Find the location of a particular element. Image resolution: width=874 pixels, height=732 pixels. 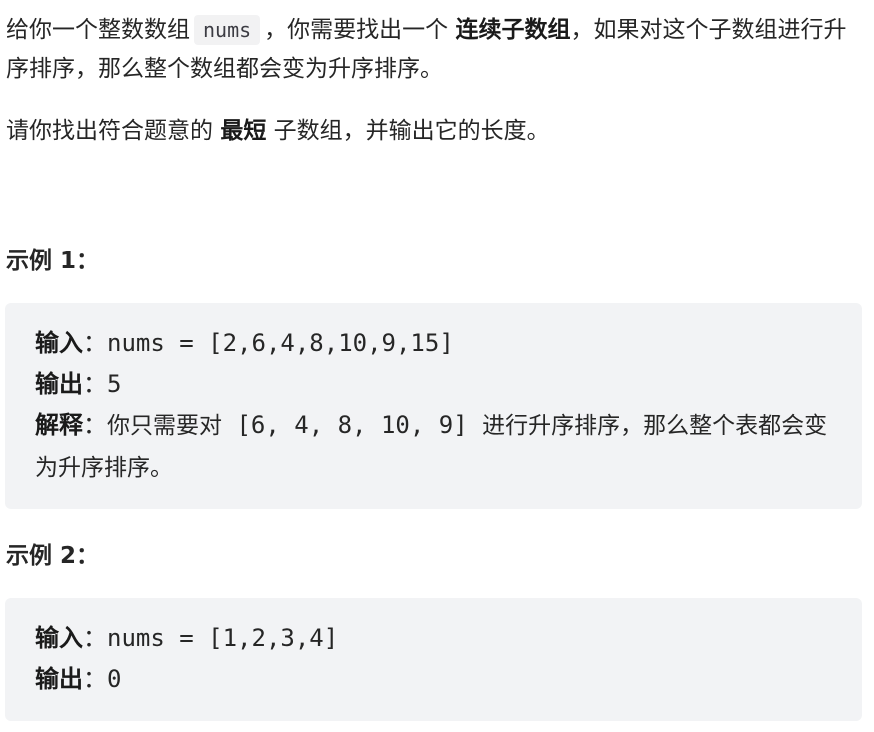

input-value: nums = [2,6,4,8,10,9,15] is located at coordinates (280, 343).